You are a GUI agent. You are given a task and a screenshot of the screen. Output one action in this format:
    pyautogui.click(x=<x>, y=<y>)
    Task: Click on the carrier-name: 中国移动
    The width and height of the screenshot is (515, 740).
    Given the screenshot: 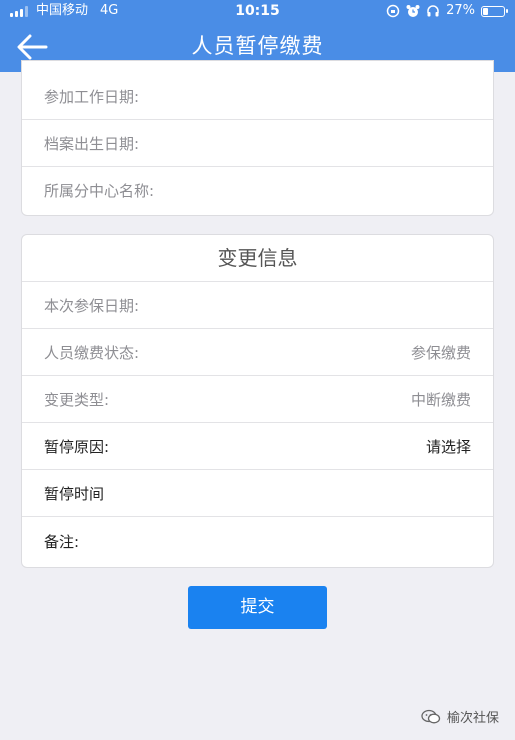 What is the action you would take?
    pyautogui.click(x=62, y=10)
    